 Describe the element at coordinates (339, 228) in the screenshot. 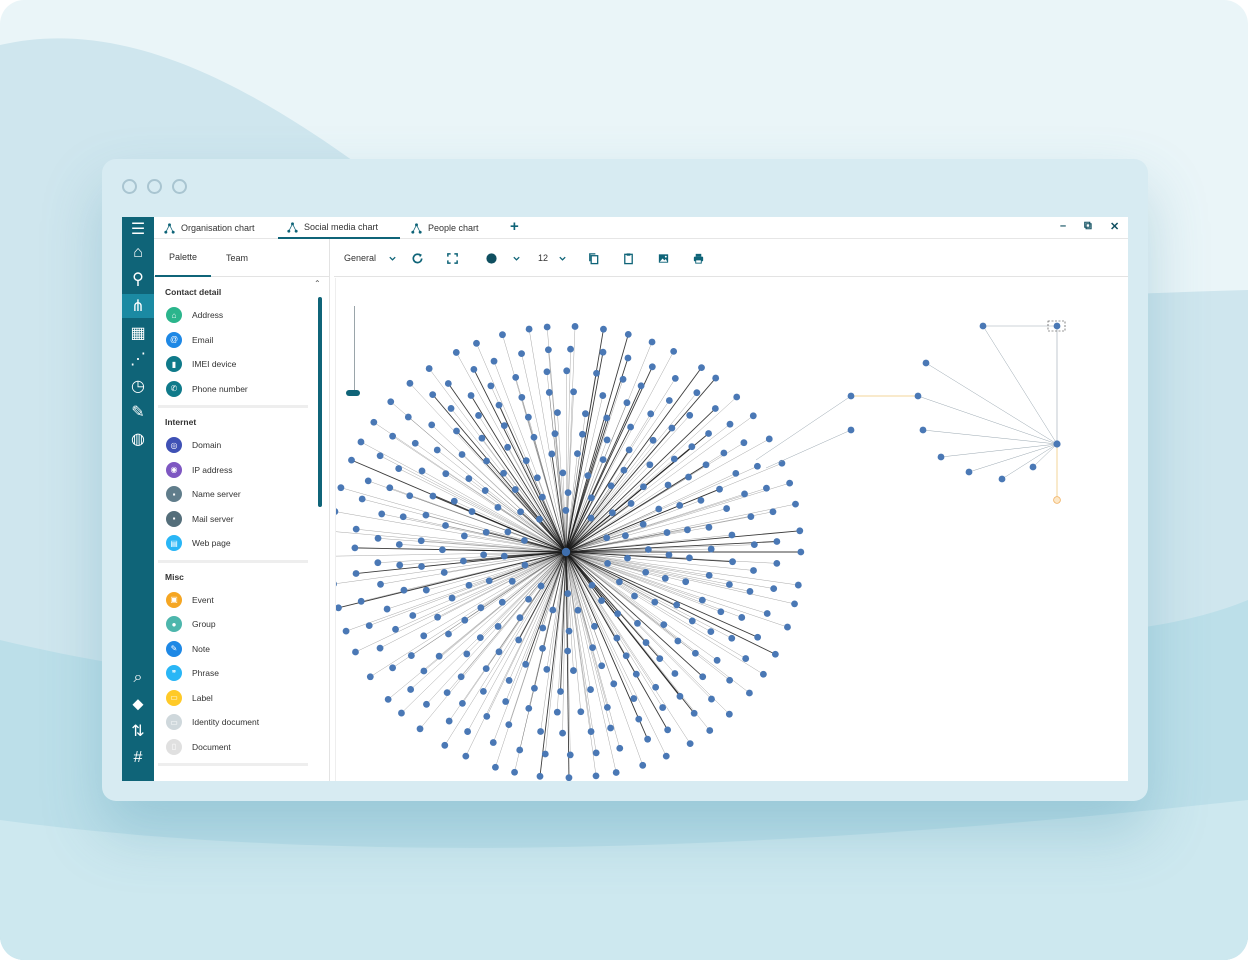

I see `tab-social-media-chart: Social media chart` at that location.